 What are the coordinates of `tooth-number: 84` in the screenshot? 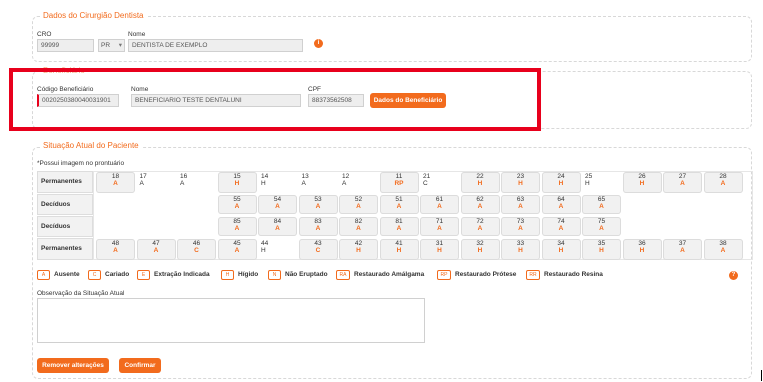 It's located at (277, 221).